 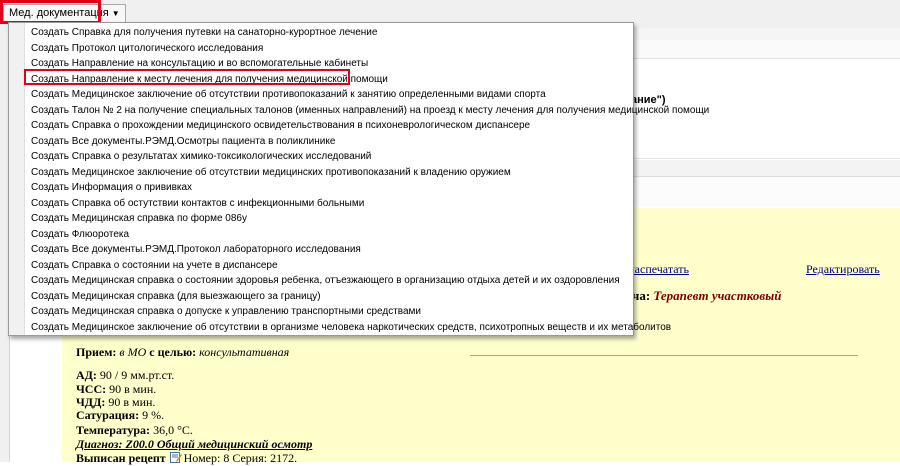 What do you see at coordinates (173, 430) in the screenshot?
I see `temp-value: 36,0 °C.` at bounding box center [173, 430].